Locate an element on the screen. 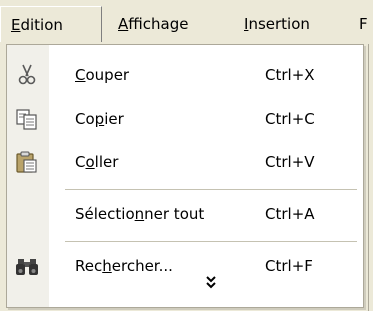 This screenshot has height=311, width=373. menu-item-label: Coller is located at coordinates (97, 162).